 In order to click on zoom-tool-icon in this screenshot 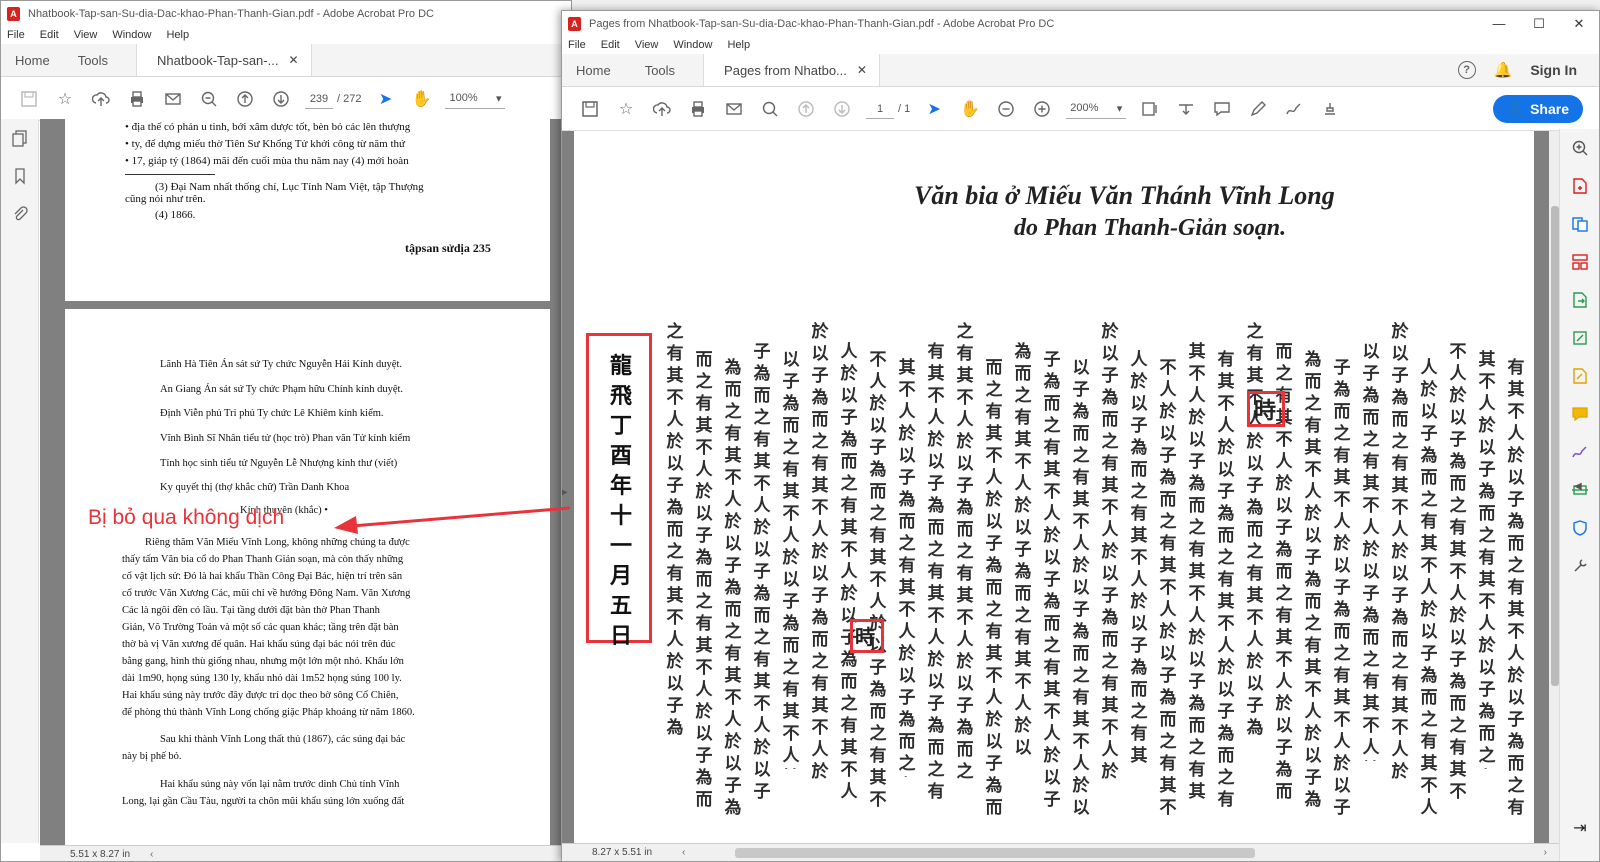, I will do `click(1579, 148)`.